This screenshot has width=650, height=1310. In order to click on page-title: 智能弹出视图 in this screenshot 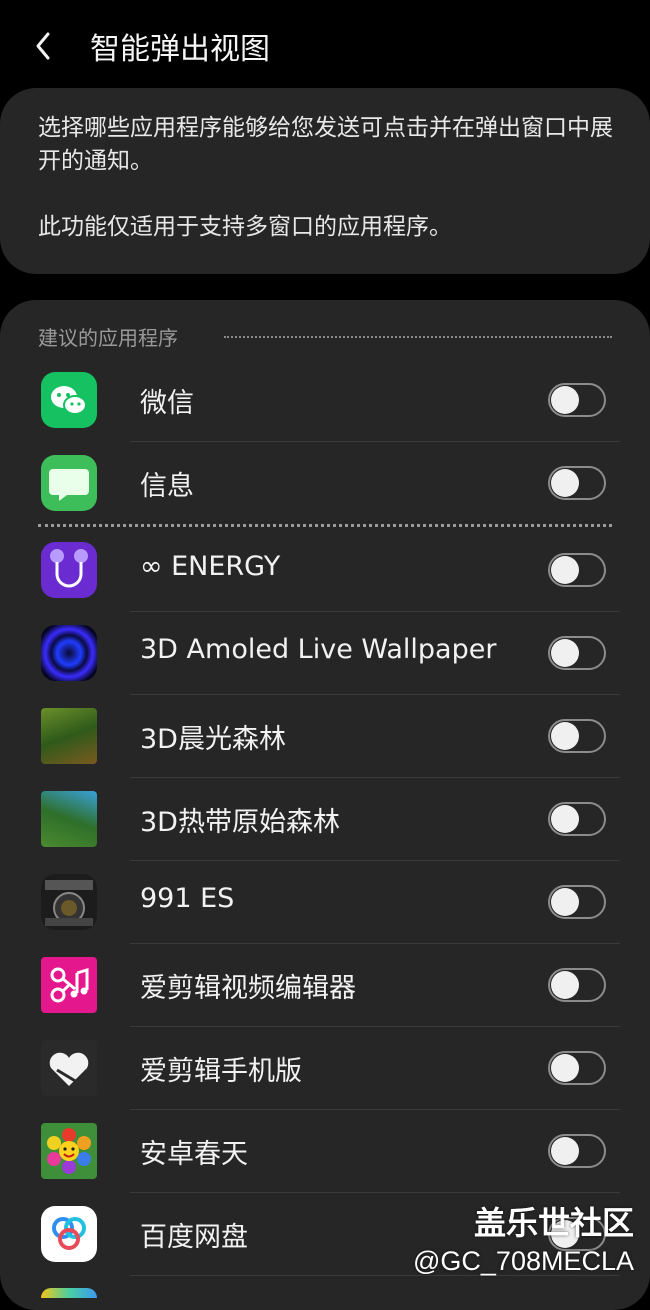, I will do `click(180, 49)`.